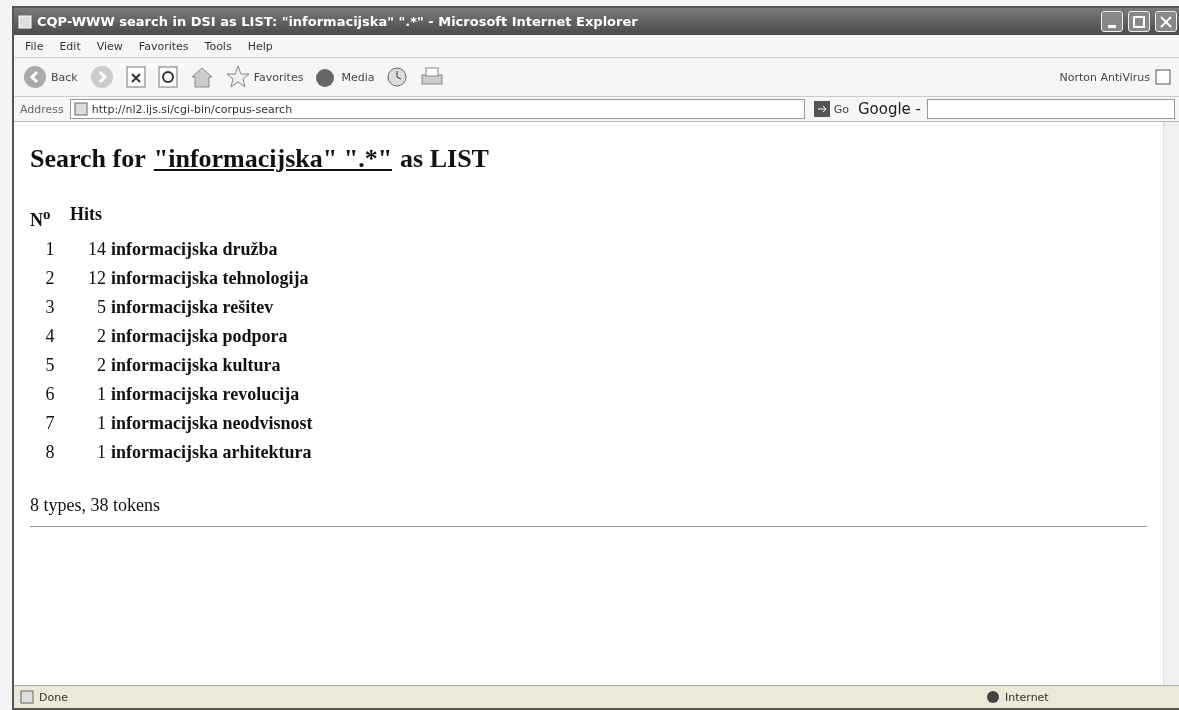  What do you see at coordinates (237, 77) in the screenshot?
I see `star-icon` at bounding box center [237, 77].